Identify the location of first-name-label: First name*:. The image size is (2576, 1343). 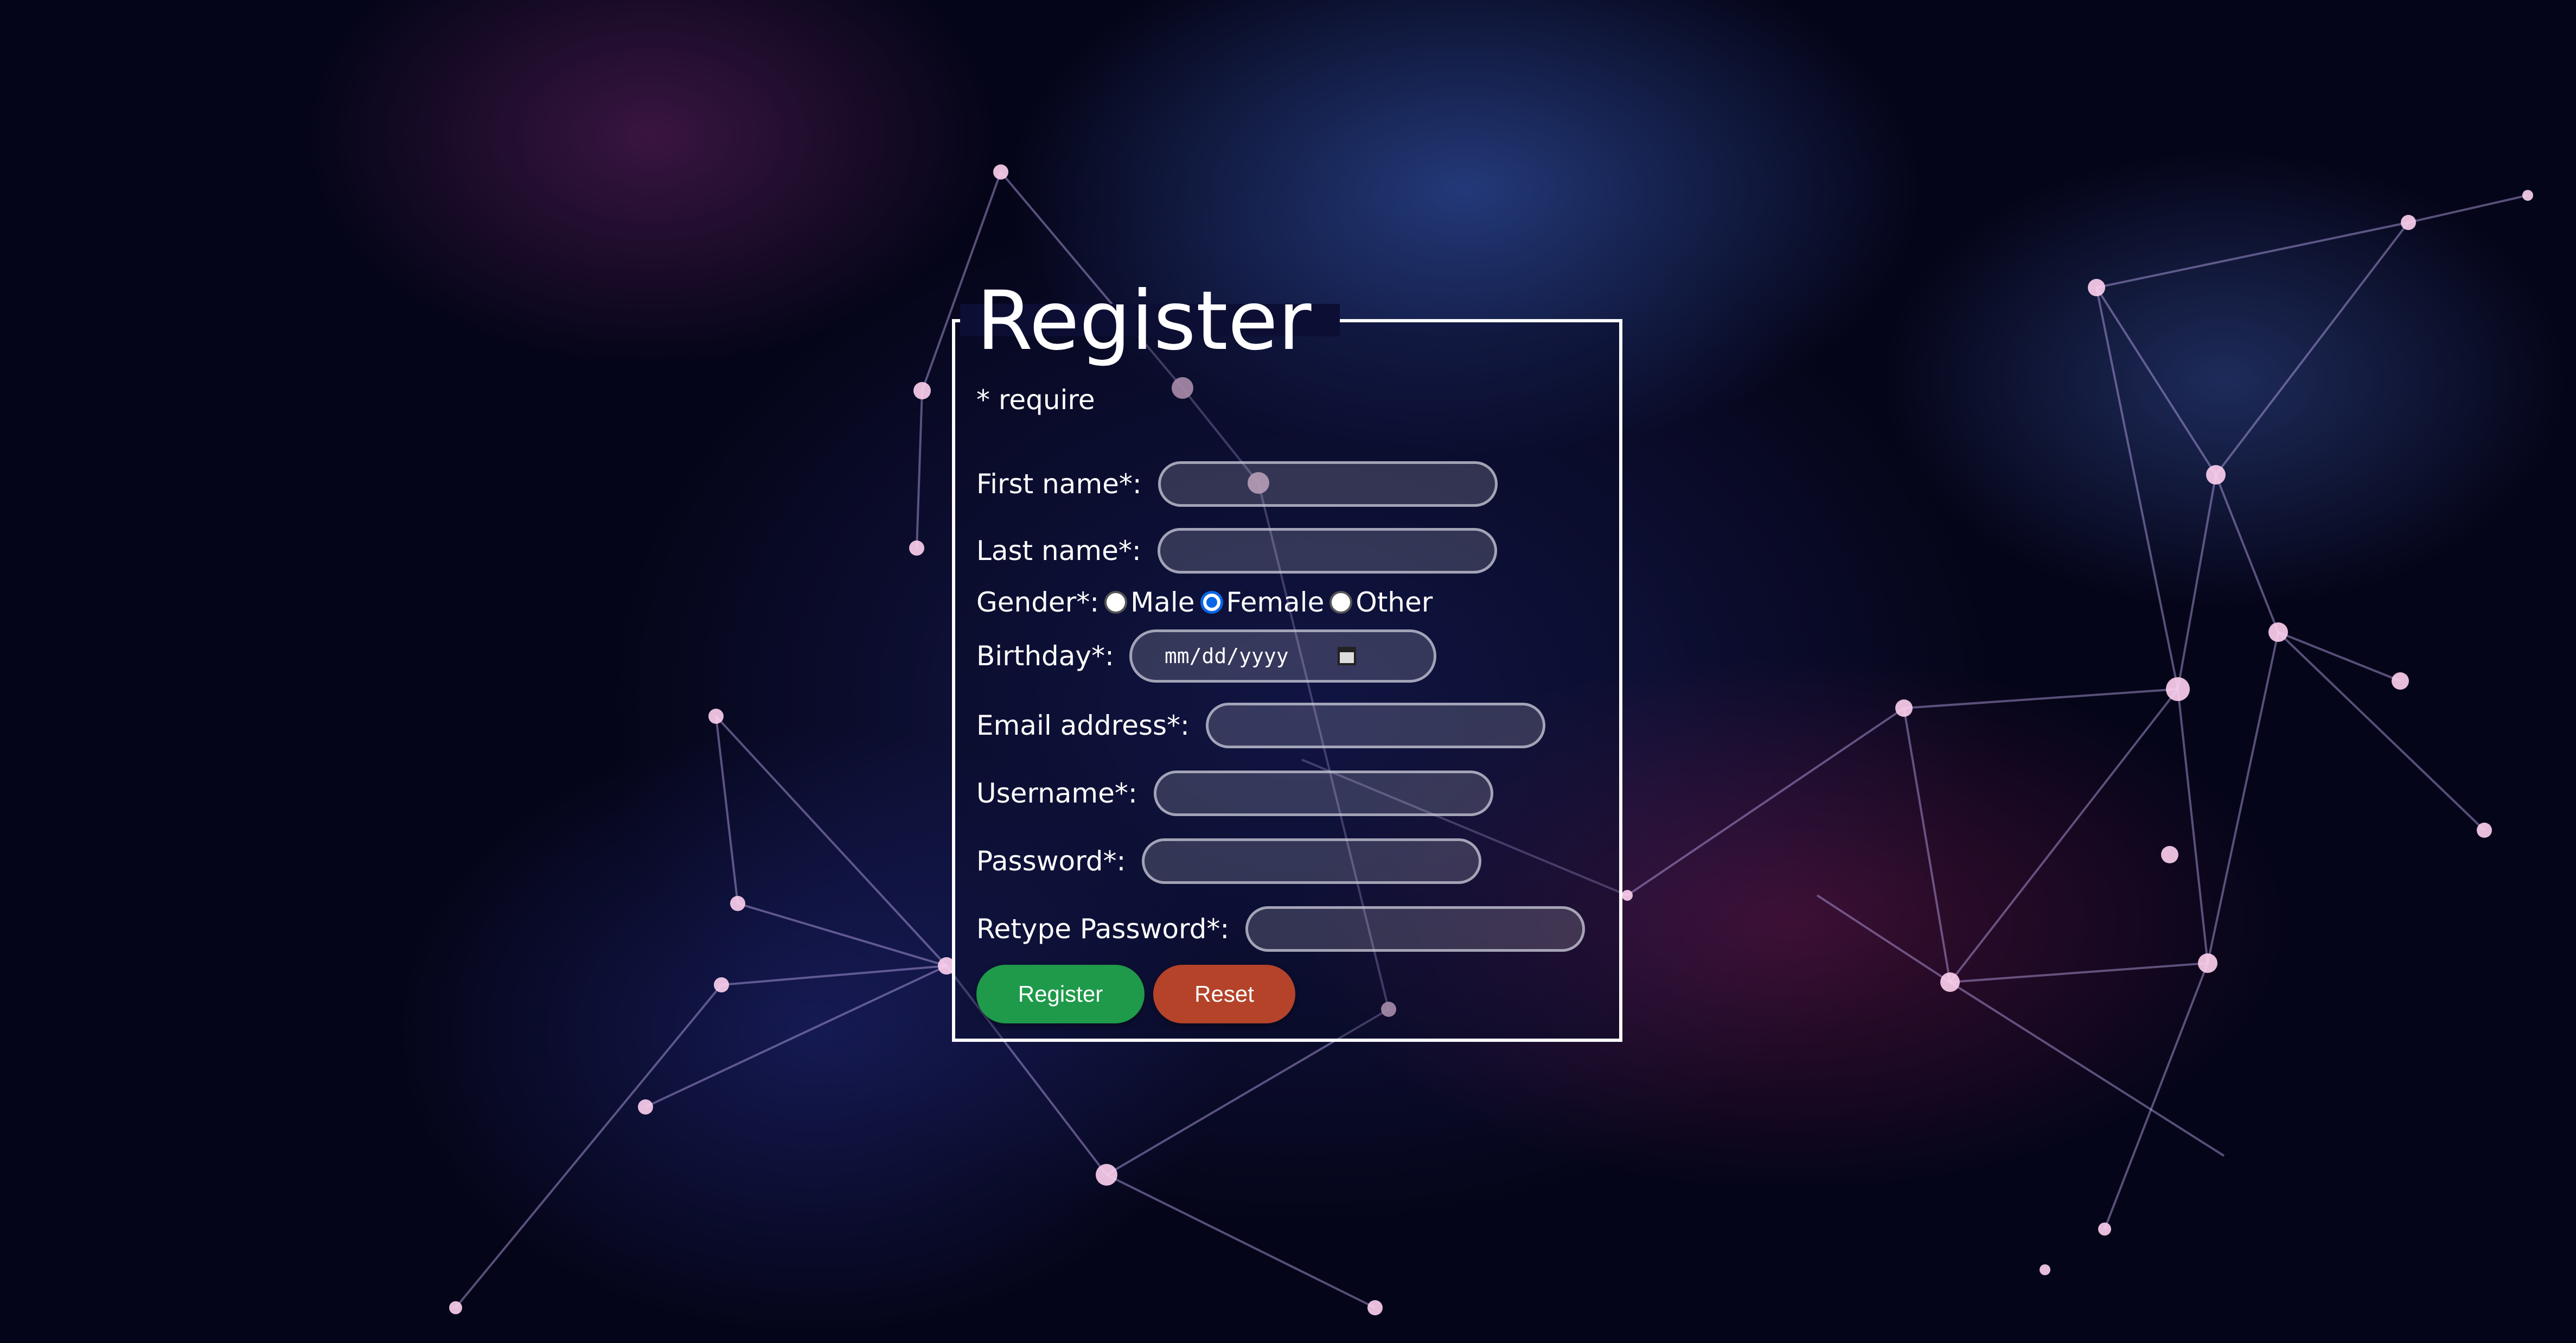
(1059, 484).